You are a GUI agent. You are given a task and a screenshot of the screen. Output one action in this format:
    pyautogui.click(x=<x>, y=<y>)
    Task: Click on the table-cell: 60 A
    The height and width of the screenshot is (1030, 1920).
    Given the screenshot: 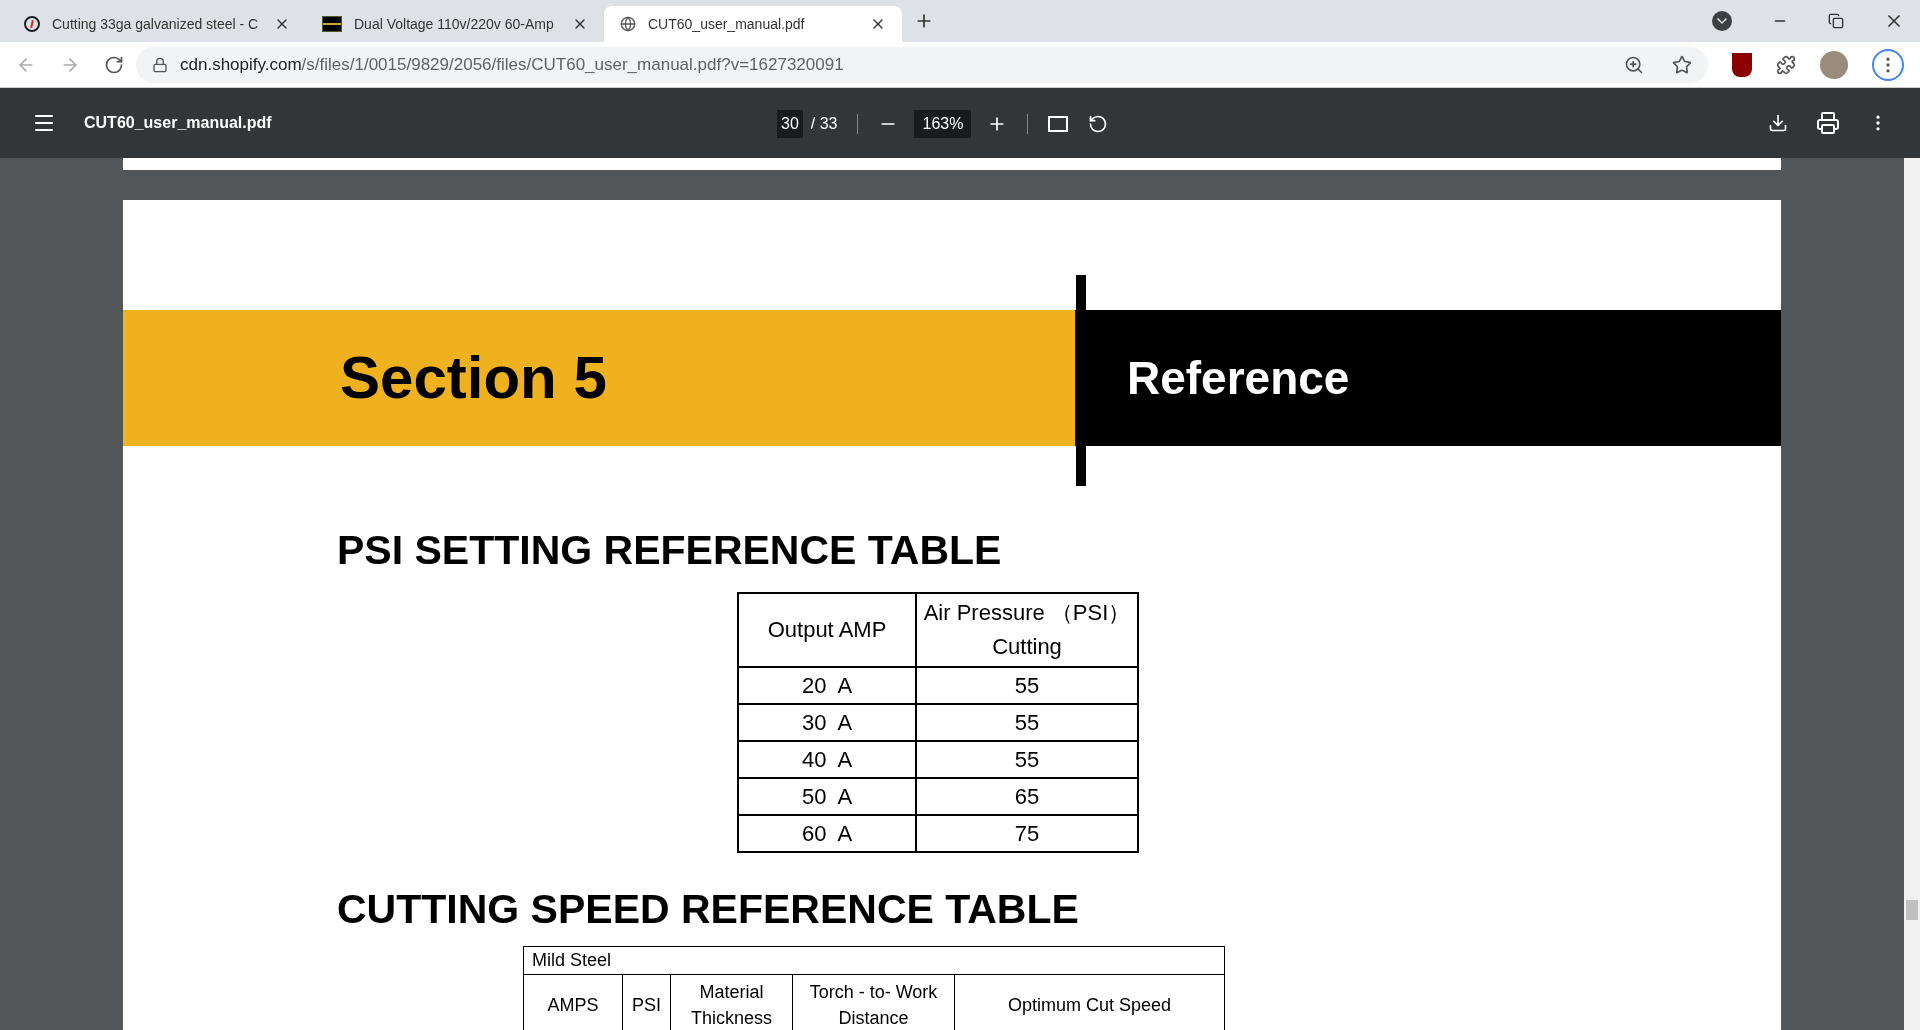 What is the action you would take?
    pyautogui.click(x=827, y=833)
    